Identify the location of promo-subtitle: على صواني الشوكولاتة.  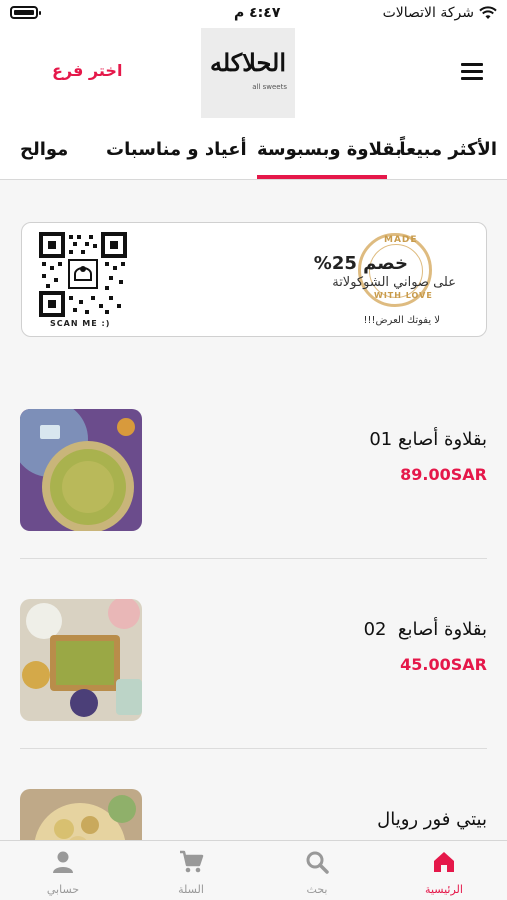
(394, 282).